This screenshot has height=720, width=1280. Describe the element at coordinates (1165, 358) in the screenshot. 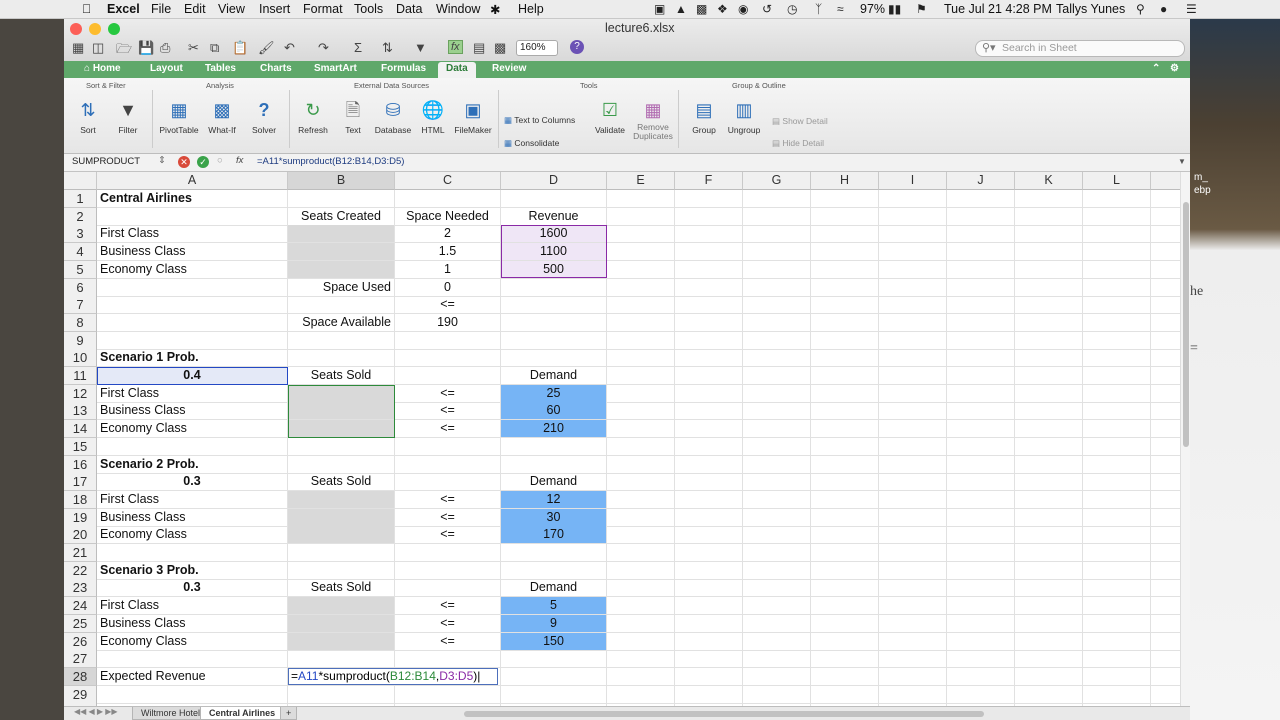

I see `cell-m10` at that location.